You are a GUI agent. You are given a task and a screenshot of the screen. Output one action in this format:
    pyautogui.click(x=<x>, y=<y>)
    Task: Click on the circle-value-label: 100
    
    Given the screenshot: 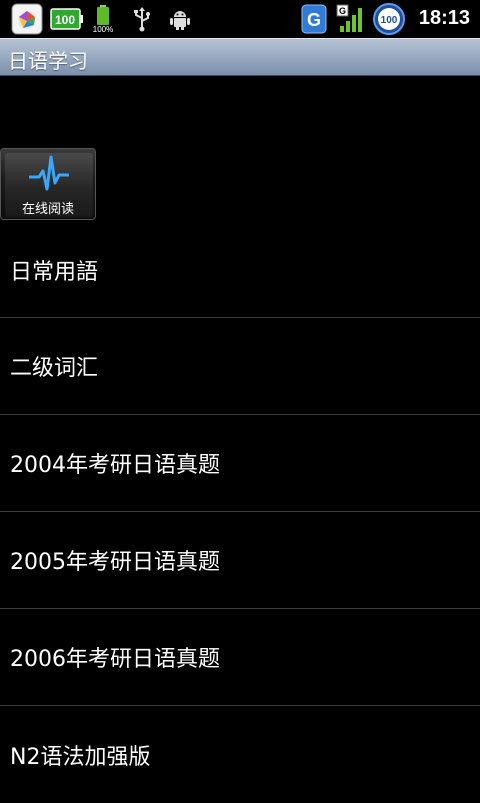 What is the action you would take?
    pyautogui.click(x=389, y=20)
    